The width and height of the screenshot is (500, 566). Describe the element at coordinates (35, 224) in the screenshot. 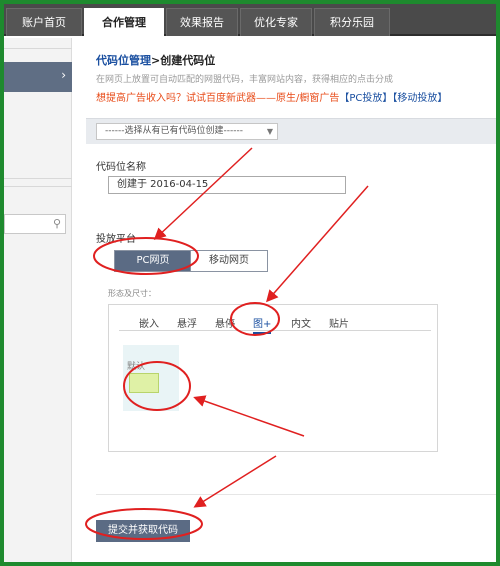

I see `sidebar-search-input: ⚲` at that location.